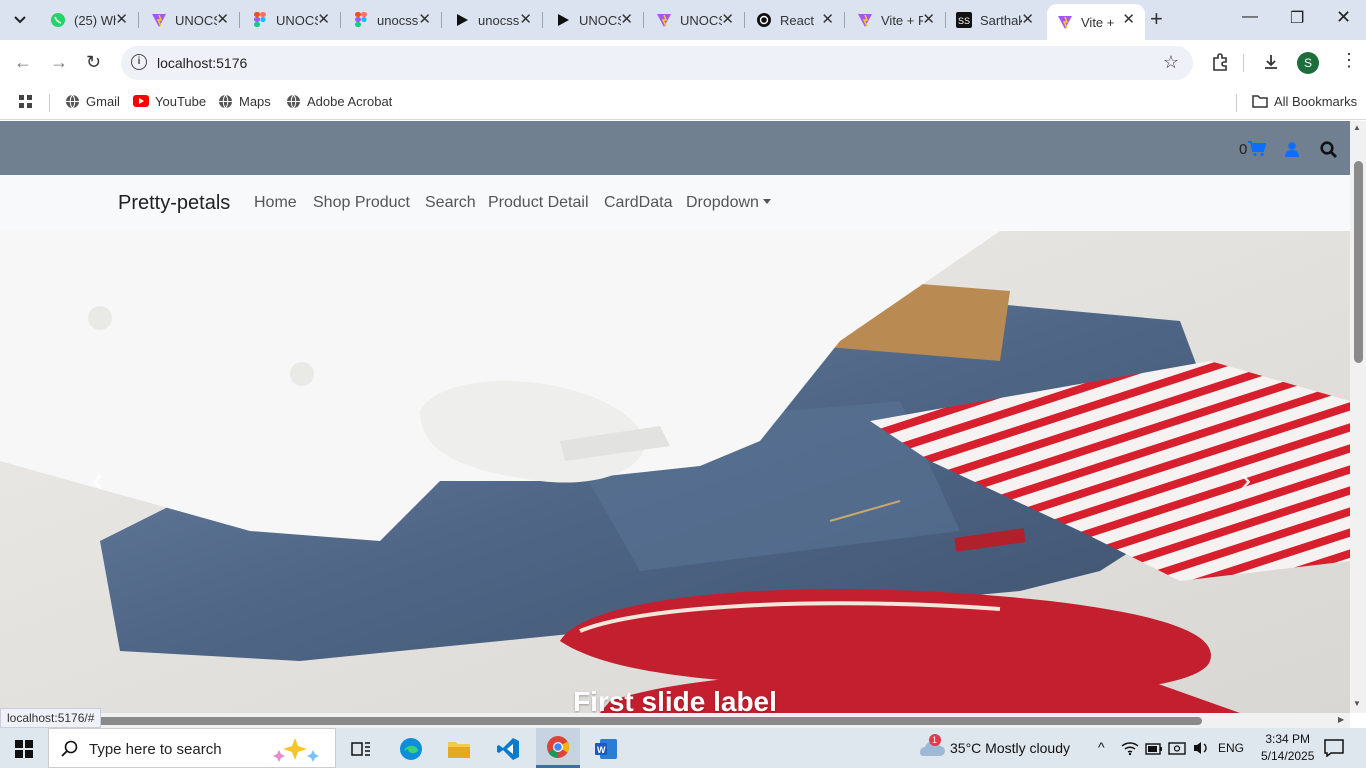 This screenshot has width=1366, height=768. What do you see at coordinates (1220, 64) in the screenshot?
I see `extensions-icon` at bounding box center [1220, 64].